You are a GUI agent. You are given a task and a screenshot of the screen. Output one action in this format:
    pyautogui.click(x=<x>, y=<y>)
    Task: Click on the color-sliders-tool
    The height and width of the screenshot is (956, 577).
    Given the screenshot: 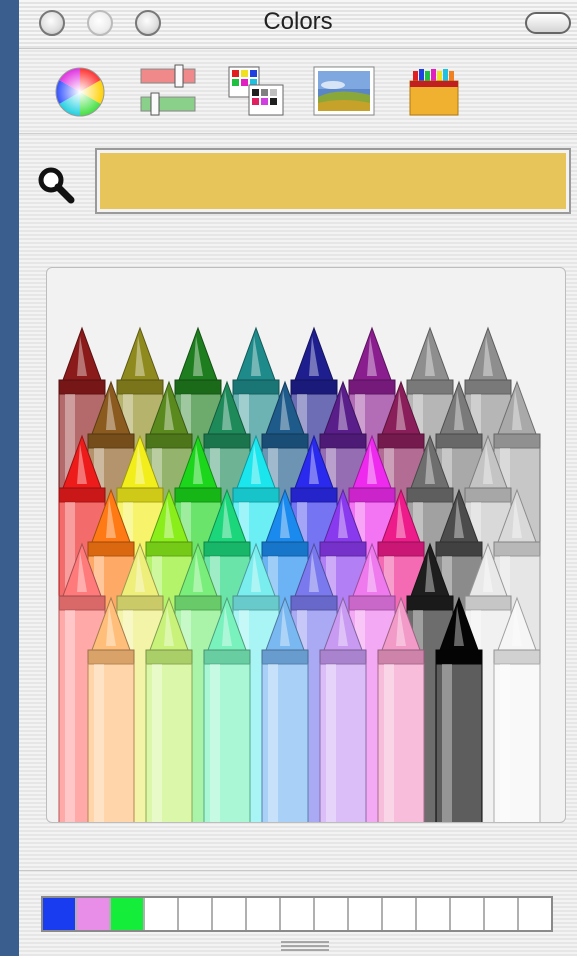 What is the action you would take?
    pyautogui.click(x=168, y=92)
    